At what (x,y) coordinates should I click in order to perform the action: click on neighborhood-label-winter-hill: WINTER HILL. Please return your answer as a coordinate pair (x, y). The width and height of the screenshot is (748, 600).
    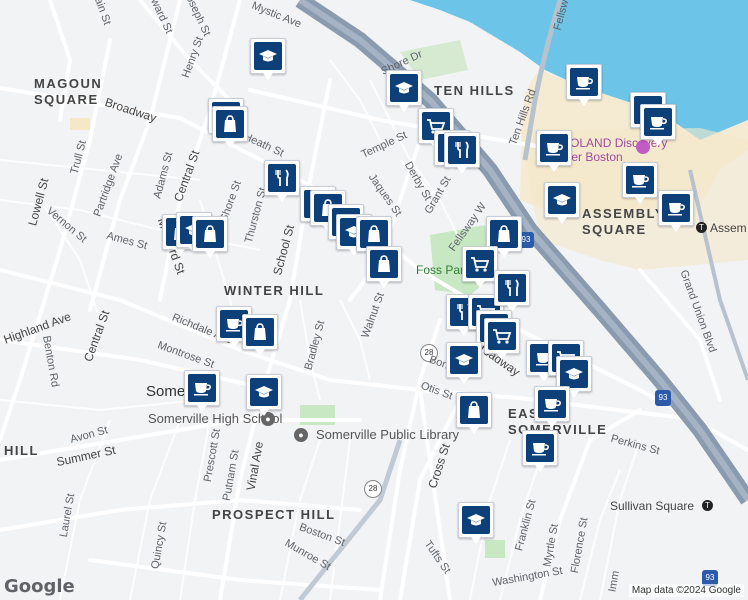
    Looking at the image, I should click on (274, 290).